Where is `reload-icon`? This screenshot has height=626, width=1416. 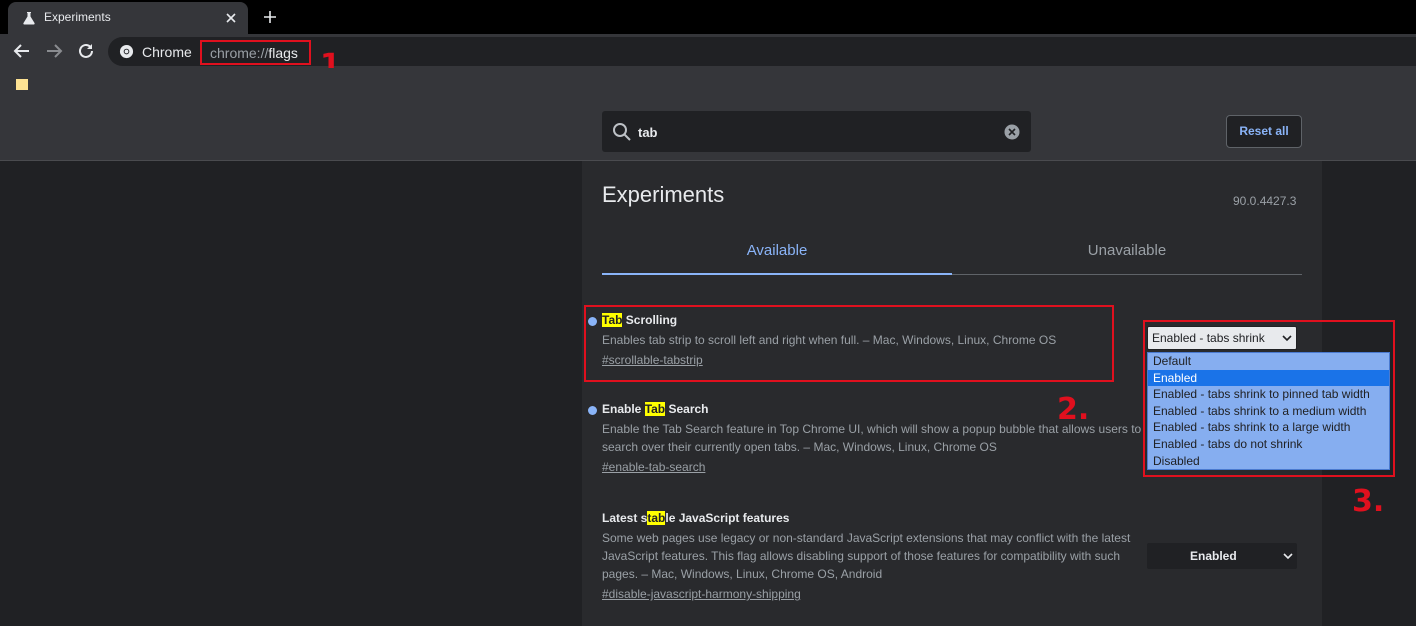 reload-icon is located at coordinates (86, 51).